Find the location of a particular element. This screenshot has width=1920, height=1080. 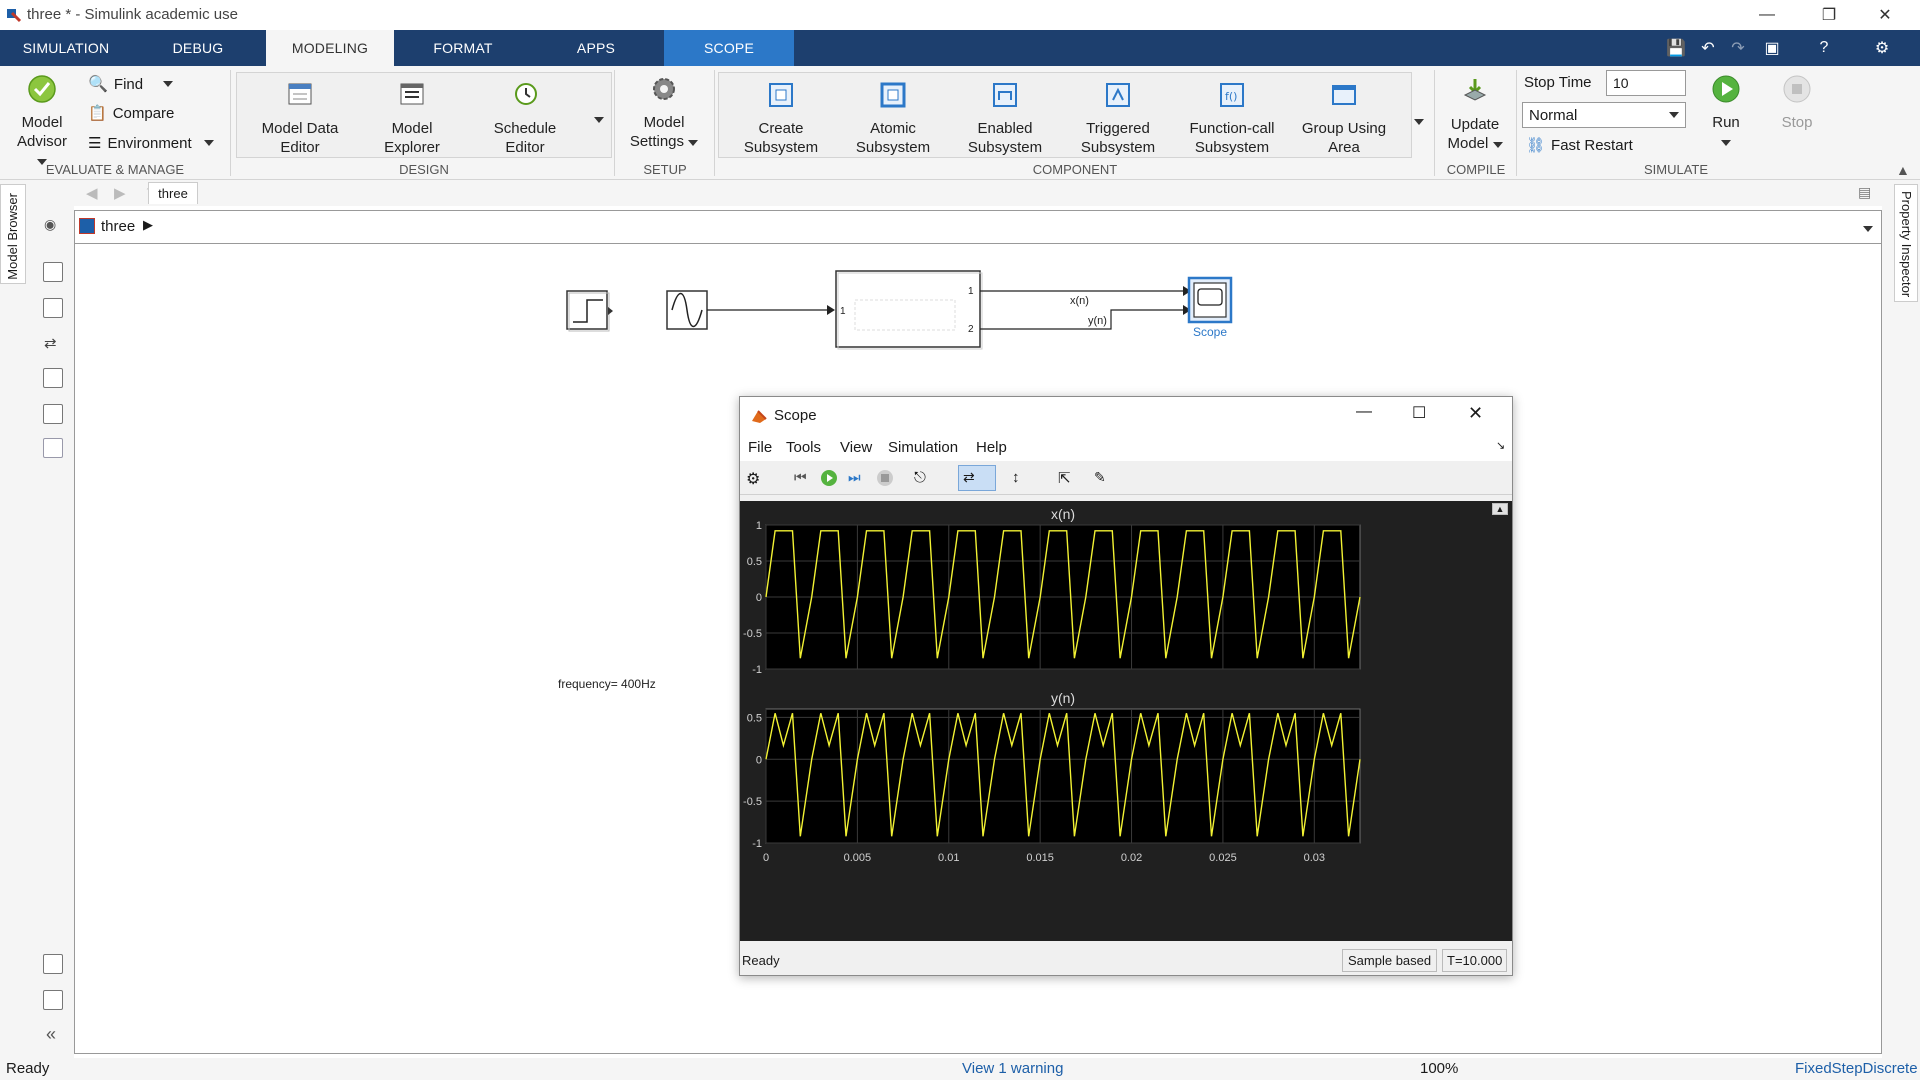

atomic-subsystem-button: Atomic Subsystem is located at coordinates (893, 118).